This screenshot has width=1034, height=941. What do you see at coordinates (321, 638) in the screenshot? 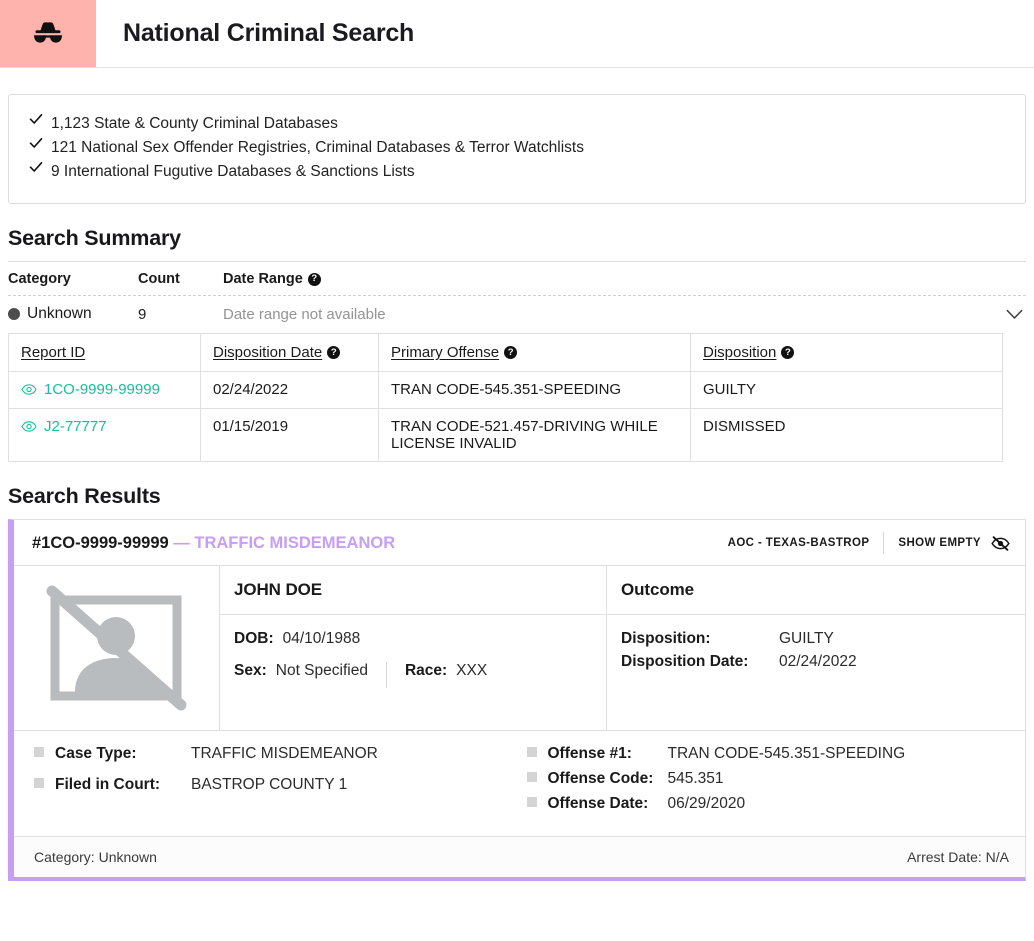
I see `dob-value: 04/10/1988` at bounding box center [321, 638].